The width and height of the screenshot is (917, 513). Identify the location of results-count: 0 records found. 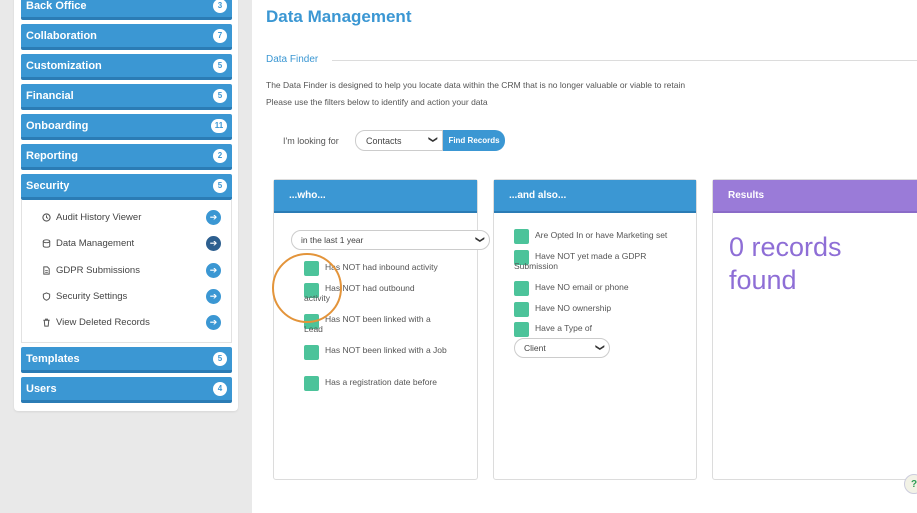
(785, 263).